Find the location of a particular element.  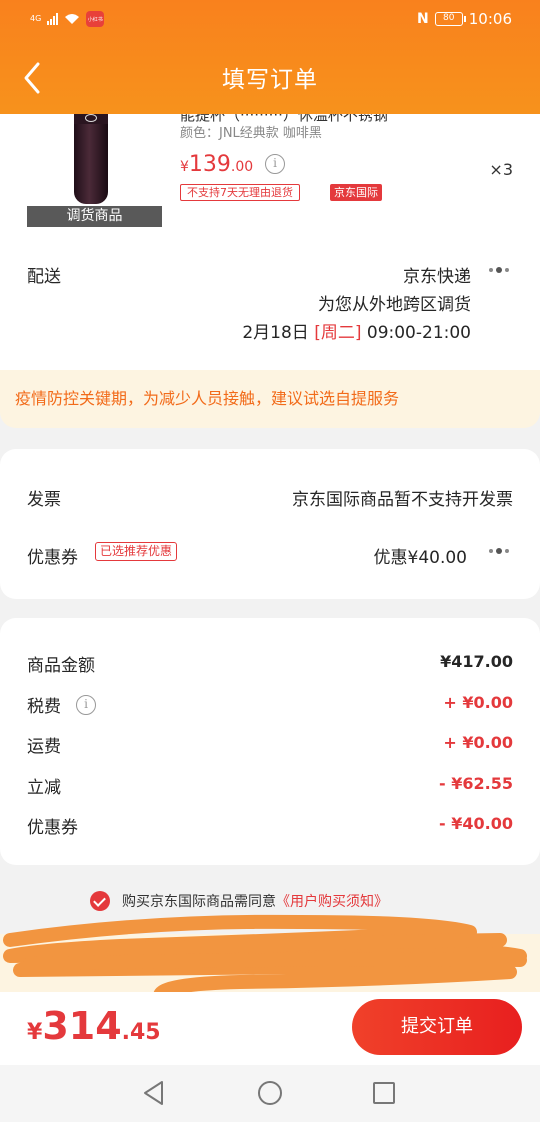

delivery-label: 配送 is located at coordinates (44, 277).